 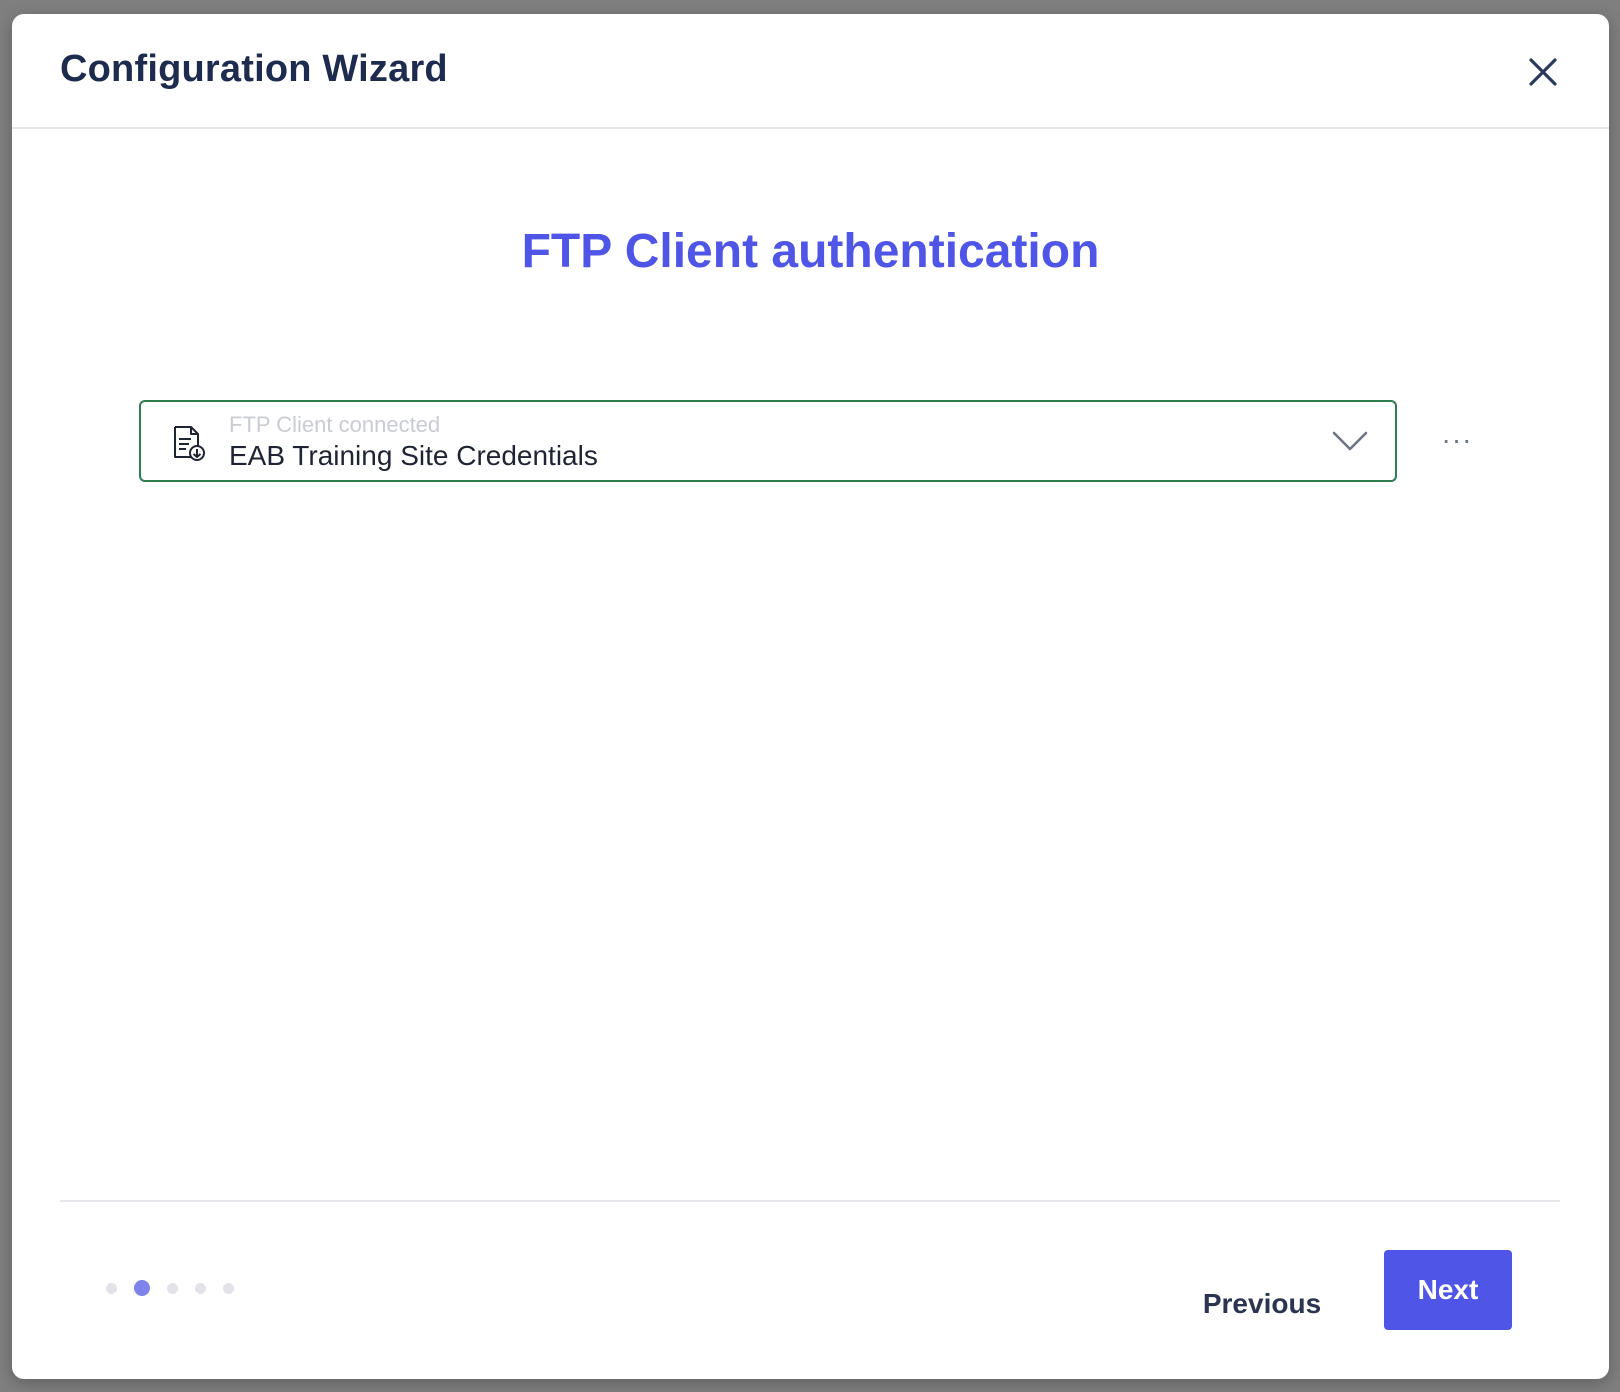 What do you see at coordinates (335, 424) in the screenshot?
I see `select-floating-label: FTP Client connected` at bounding box center [335, 424].